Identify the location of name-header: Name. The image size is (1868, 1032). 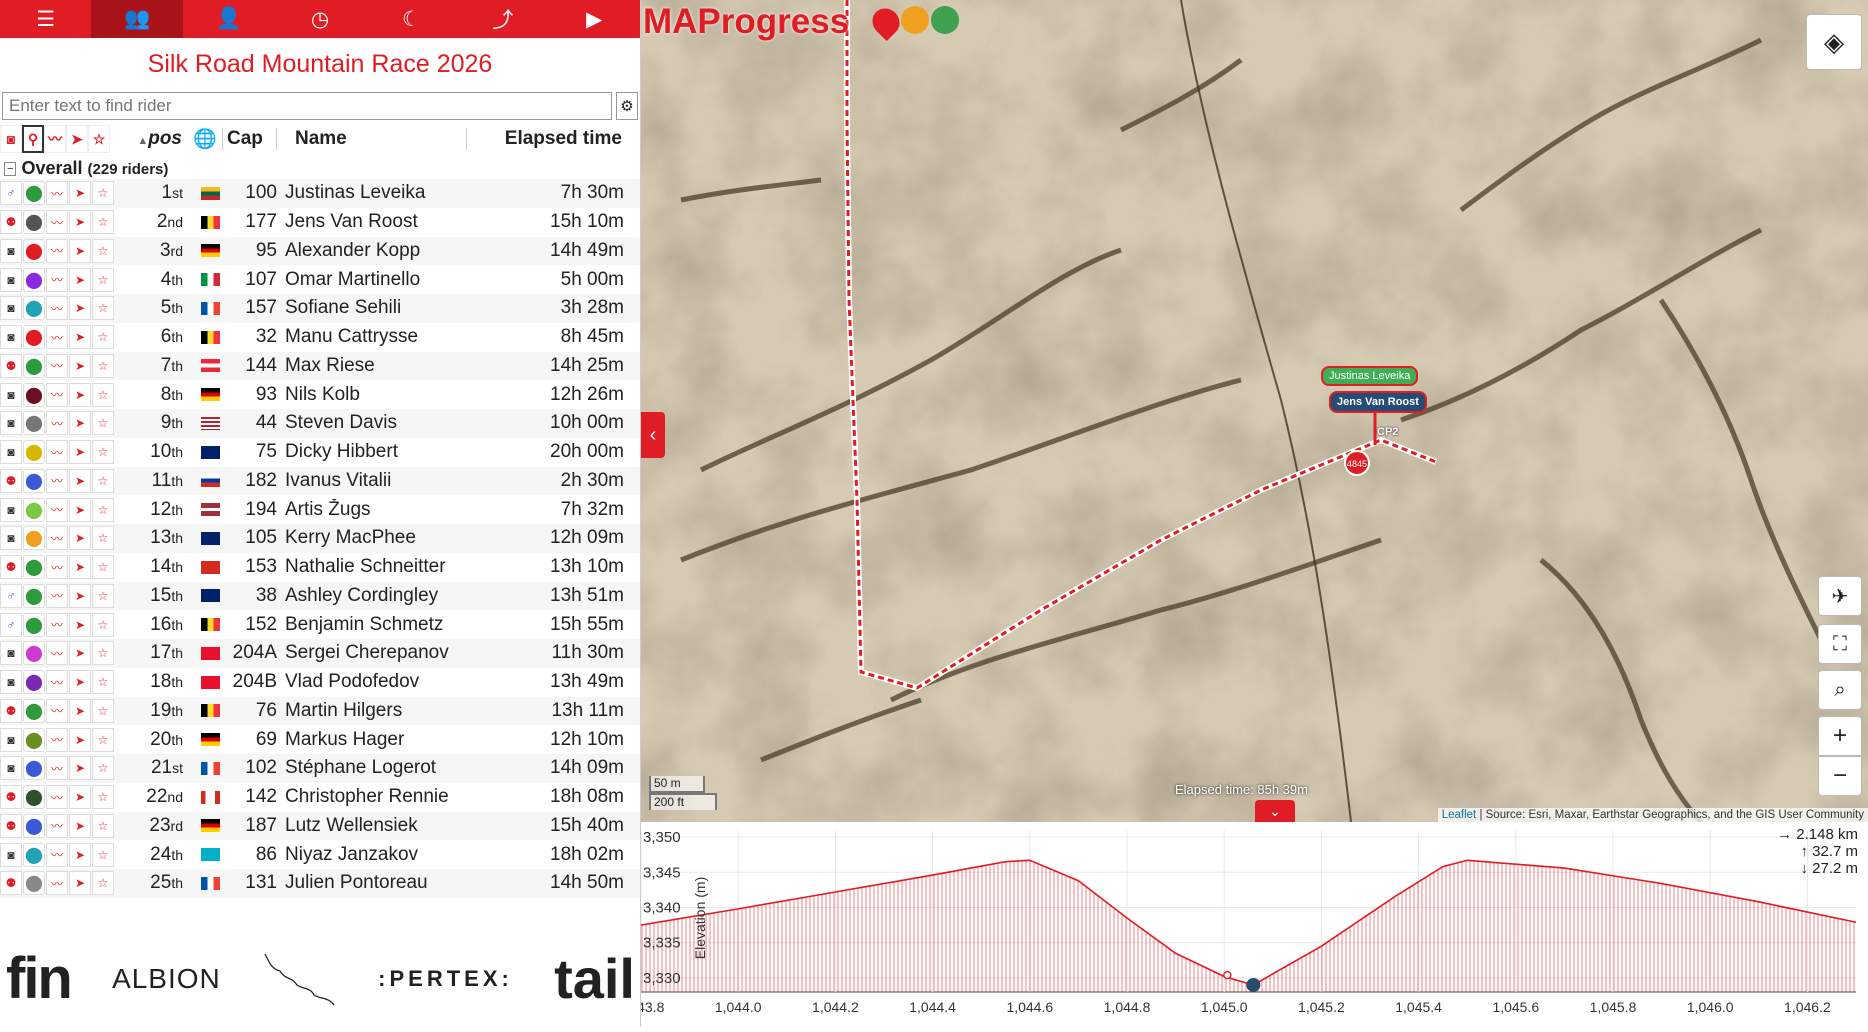
(371, 139).